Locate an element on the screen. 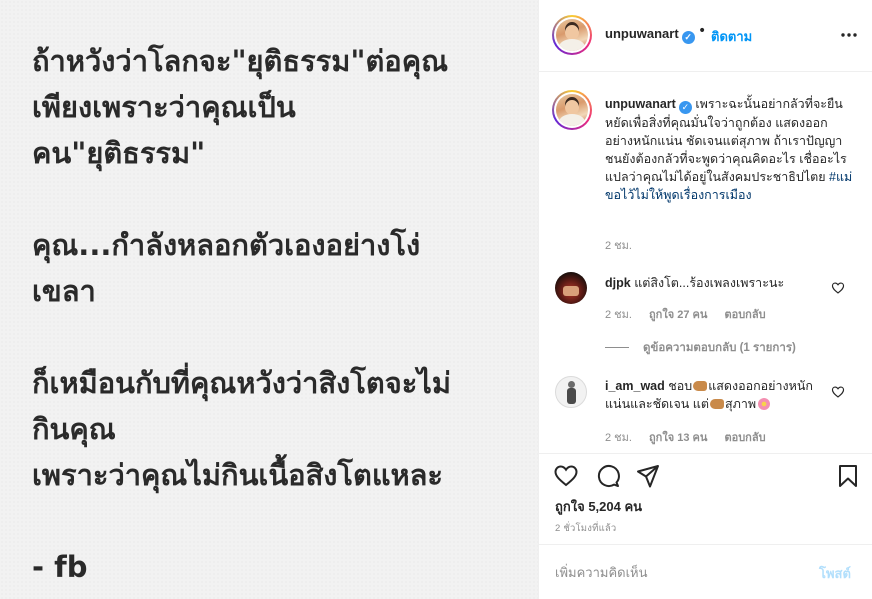 This screenshot has height=599, width=872. author-avatar is located at coordinates (572, 35).